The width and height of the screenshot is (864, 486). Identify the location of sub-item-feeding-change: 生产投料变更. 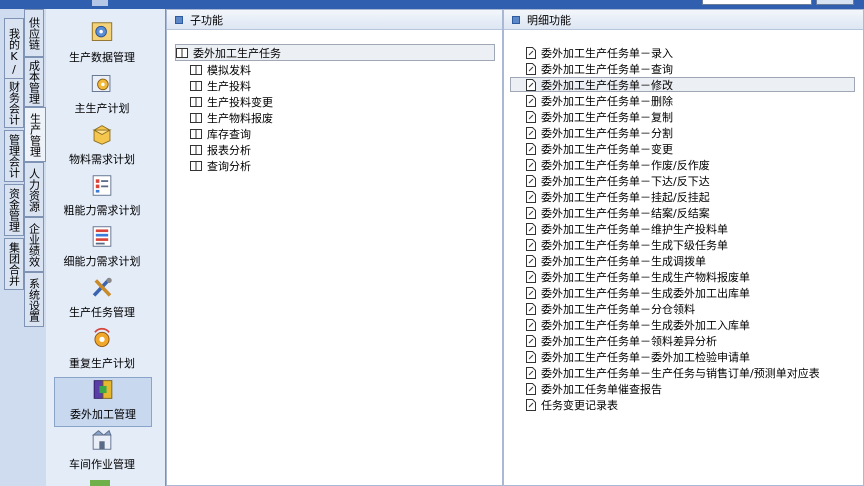
(231, 101).